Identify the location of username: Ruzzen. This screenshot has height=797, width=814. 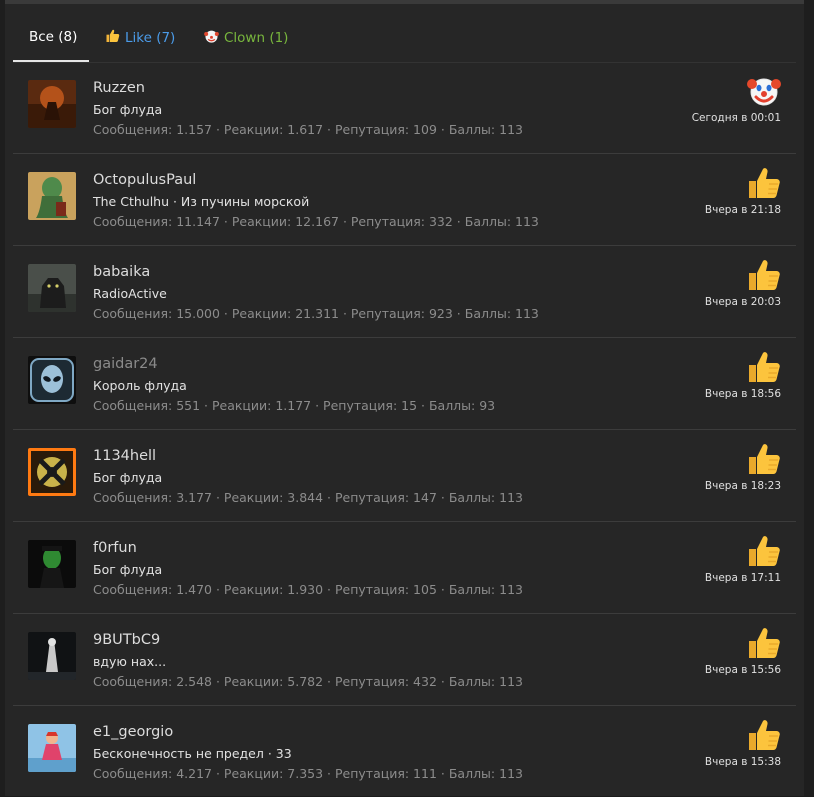
(119, 88).